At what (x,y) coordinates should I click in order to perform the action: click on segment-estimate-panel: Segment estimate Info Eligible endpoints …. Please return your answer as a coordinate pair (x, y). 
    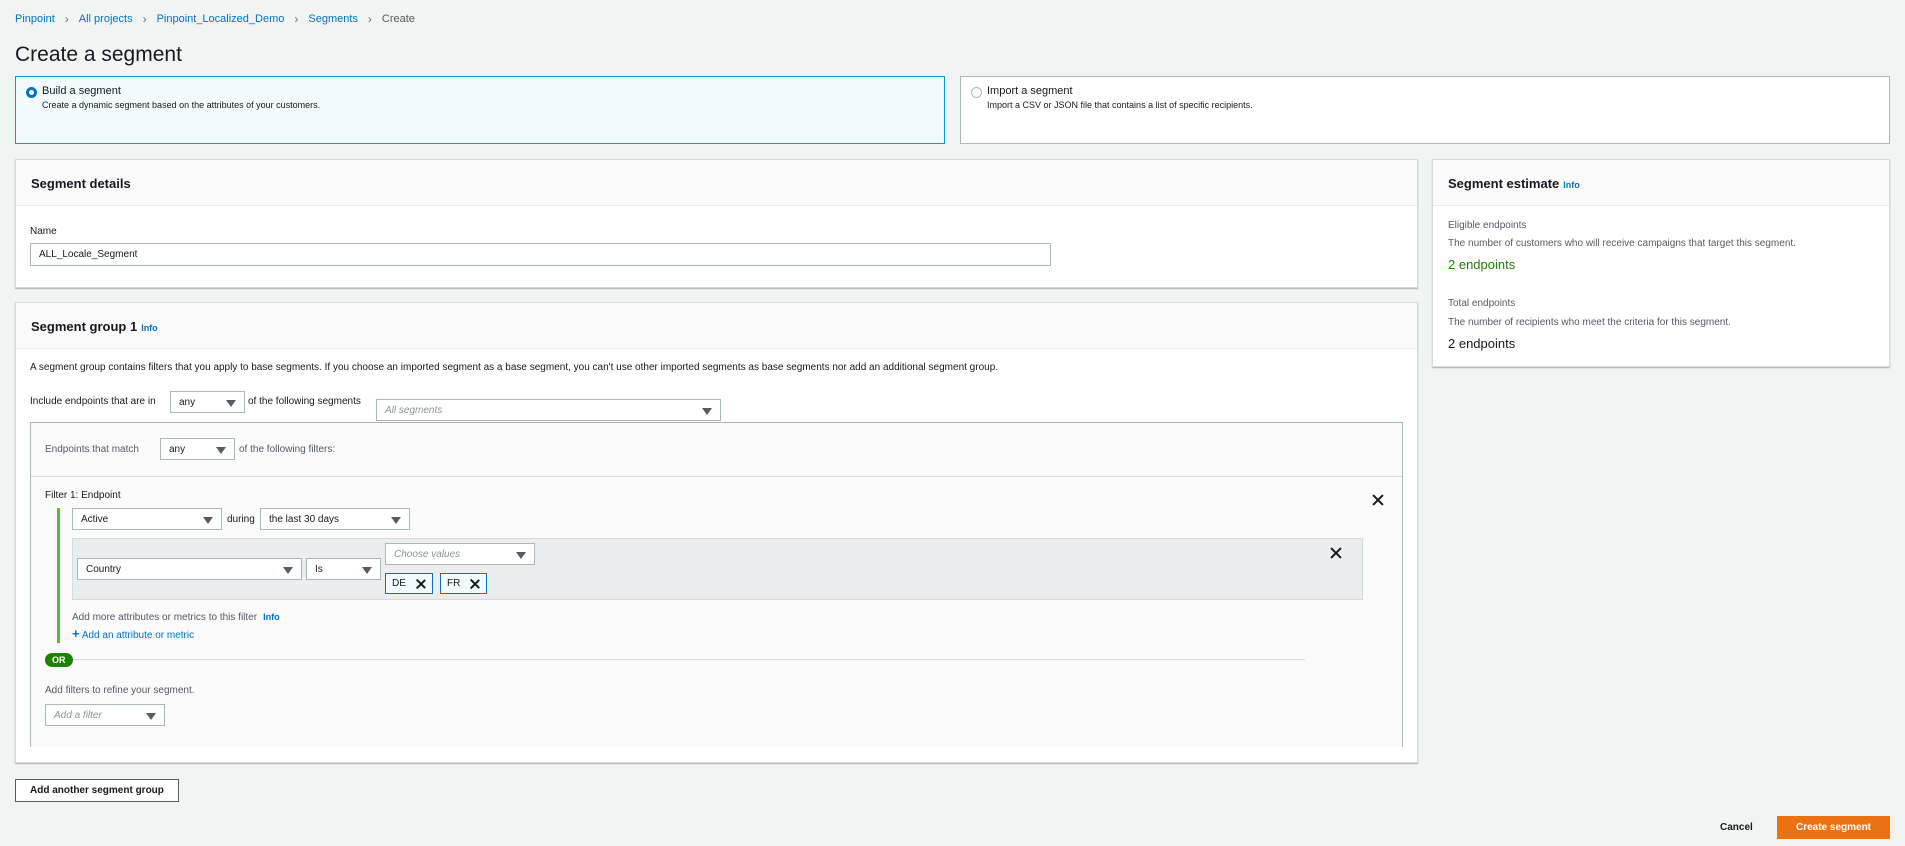
    Looking at the image, I should click on (1661, 263).